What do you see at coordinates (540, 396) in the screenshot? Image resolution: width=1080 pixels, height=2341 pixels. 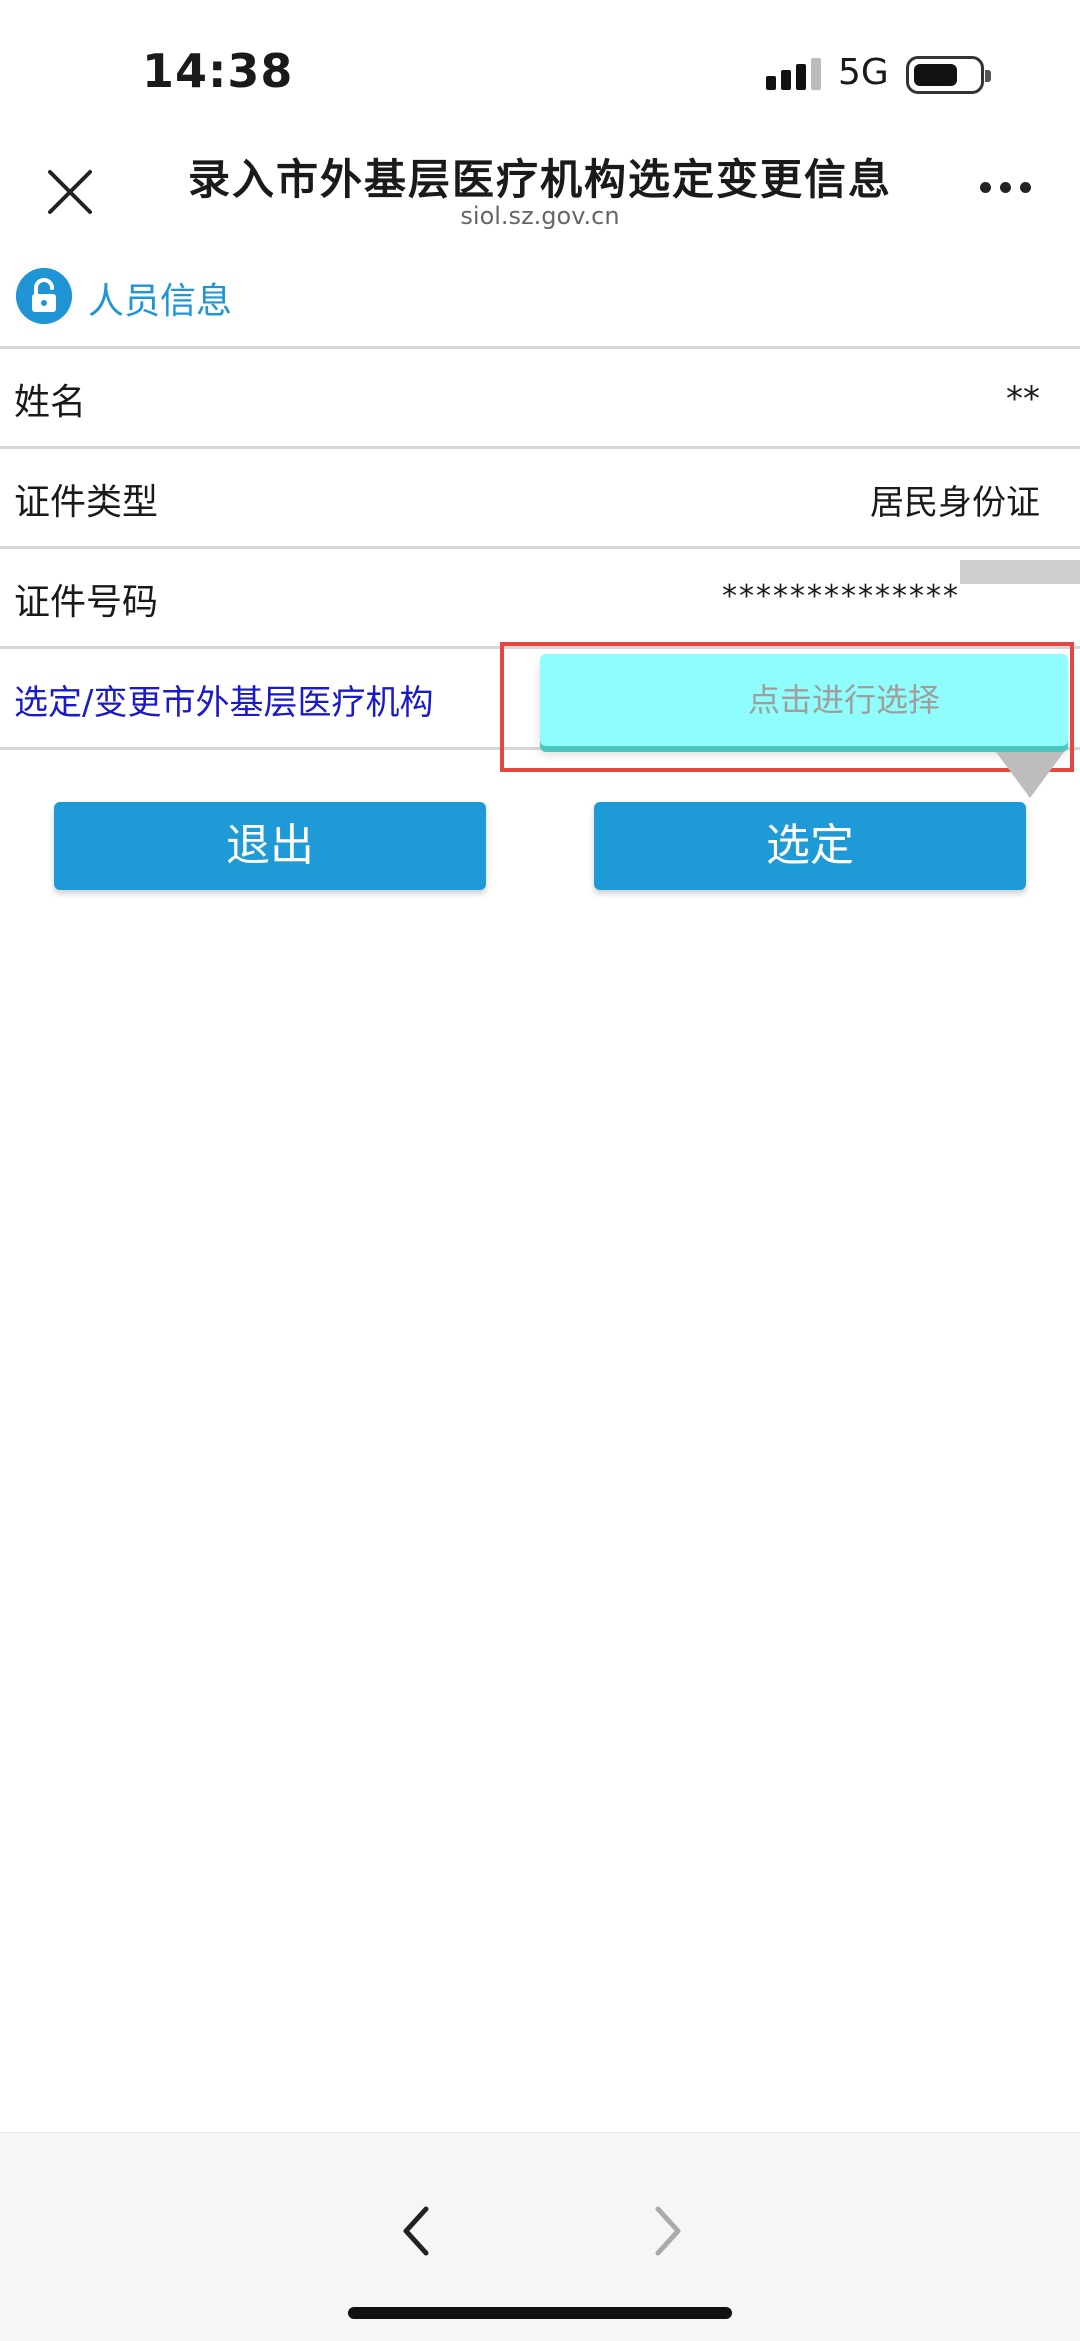 I see `row-name: 姓名 **` at bounding box center [540, 396].